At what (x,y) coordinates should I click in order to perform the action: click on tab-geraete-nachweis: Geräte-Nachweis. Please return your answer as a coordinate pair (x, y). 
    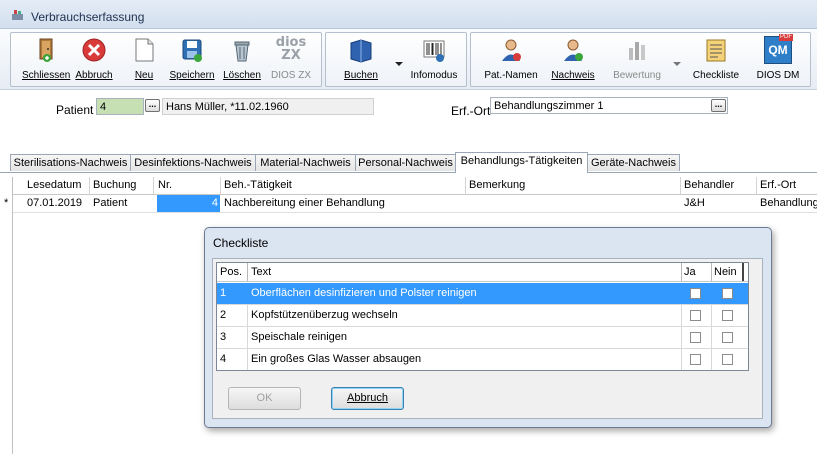
    Looking at the image, I should click on (633, 162).